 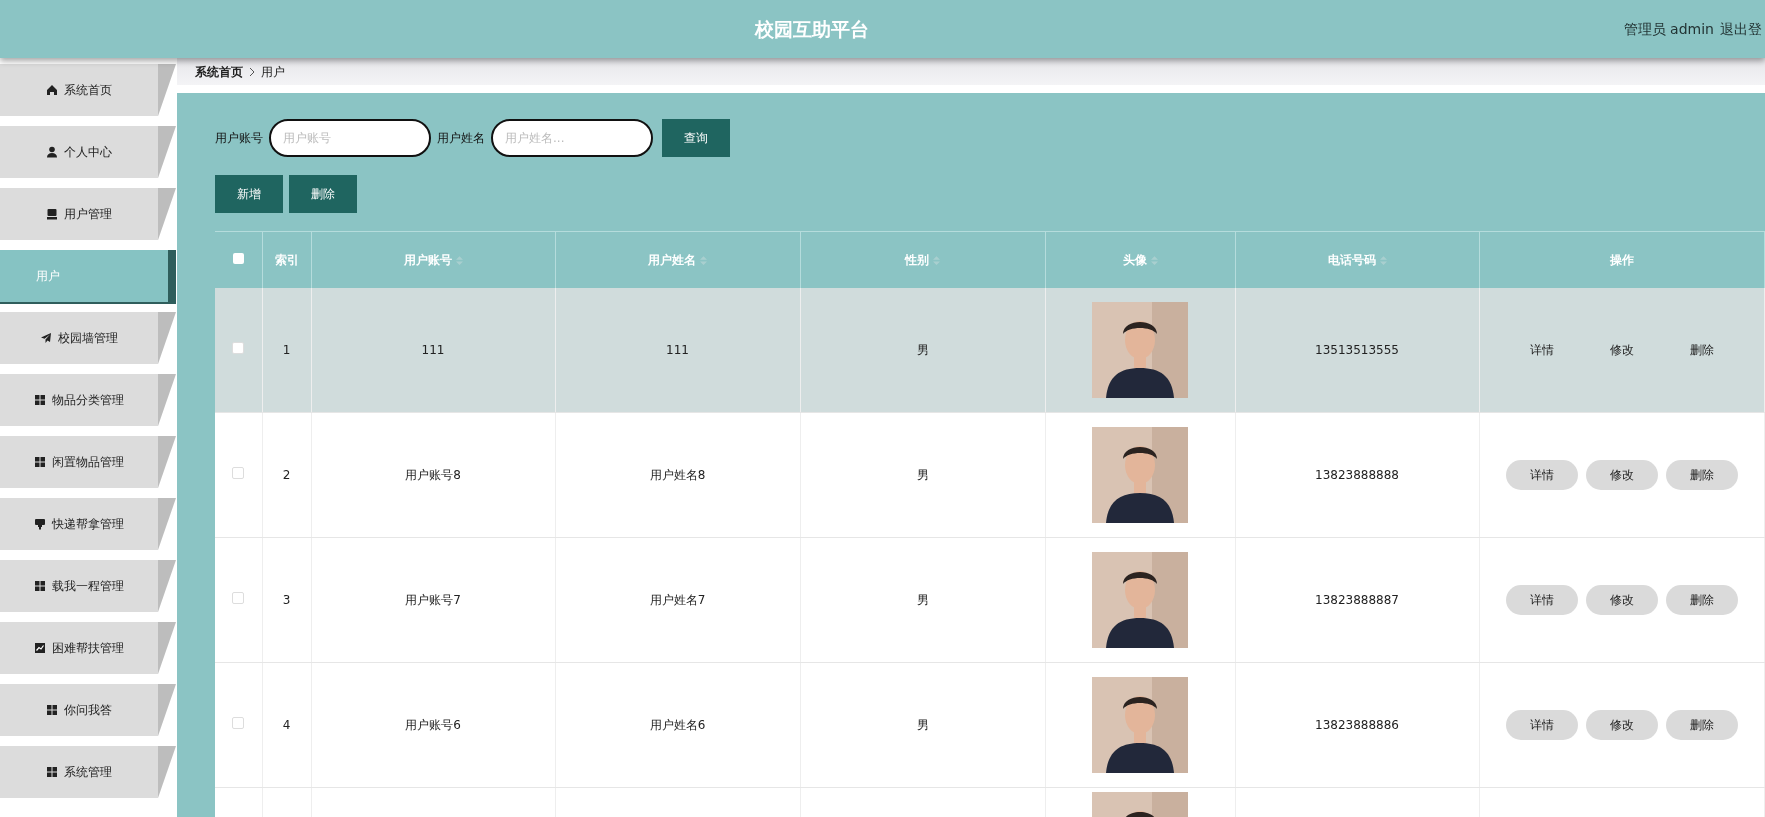 I want to click on sidebar-item: 闲置物品管理, so click(x=88, y=462).